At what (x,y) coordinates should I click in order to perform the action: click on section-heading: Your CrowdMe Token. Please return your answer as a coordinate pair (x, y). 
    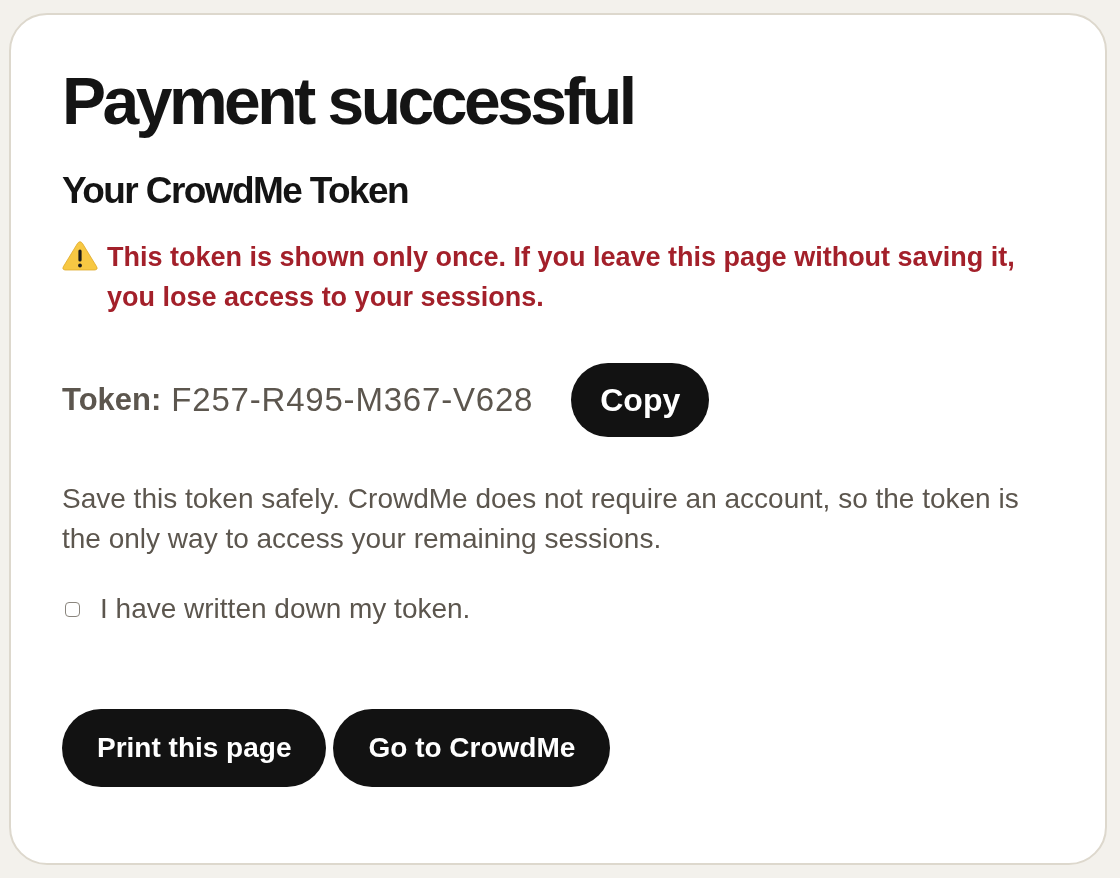
    Looking at the image, I should click on (235, 191).